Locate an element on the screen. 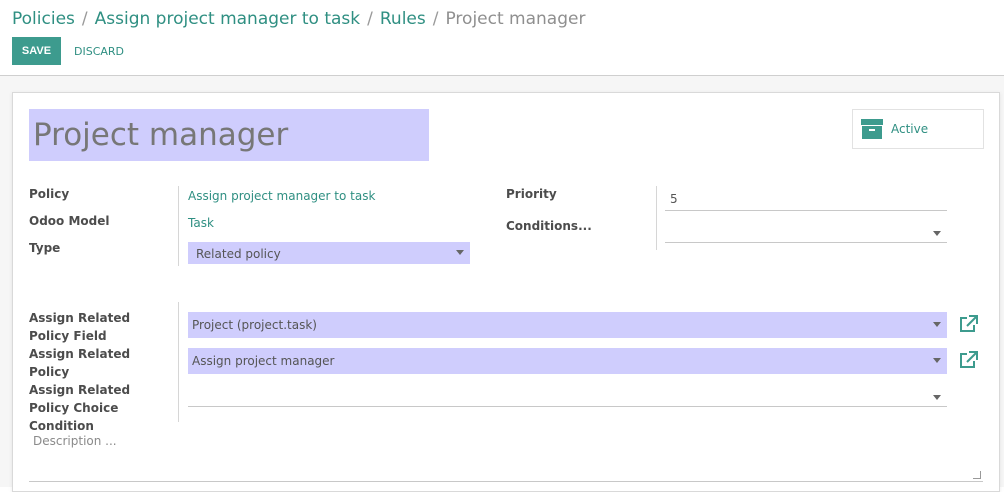 The height and width of the screenshot is (492, 1004). policy-label: Policy is located at coordinates (49, 194).